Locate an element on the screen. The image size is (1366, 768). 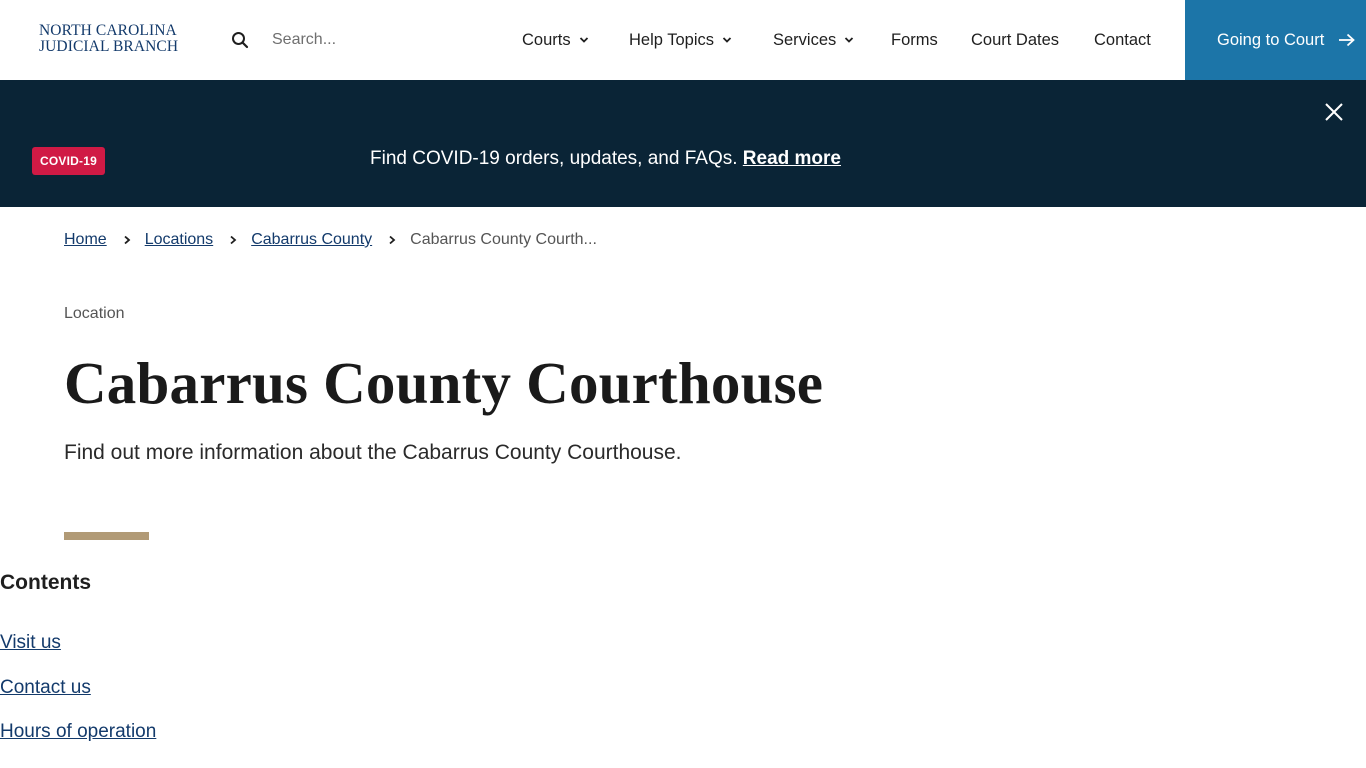
nav-court-dates: Court Dates is located at coordinates (1015, 40).